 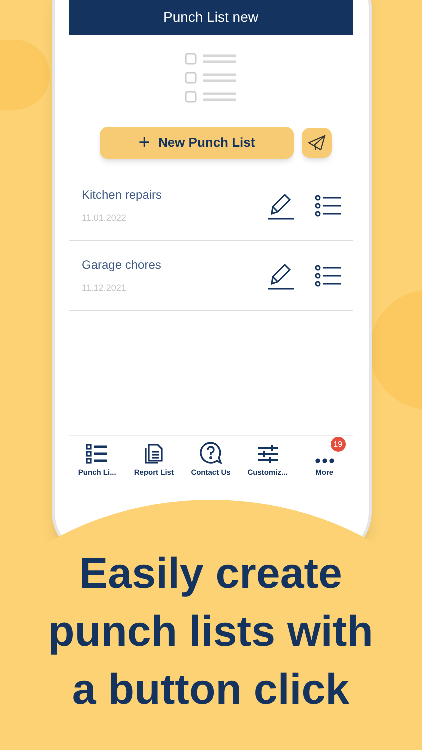 I want to click on list-name: Garage chores, so click(x=122, y=265).